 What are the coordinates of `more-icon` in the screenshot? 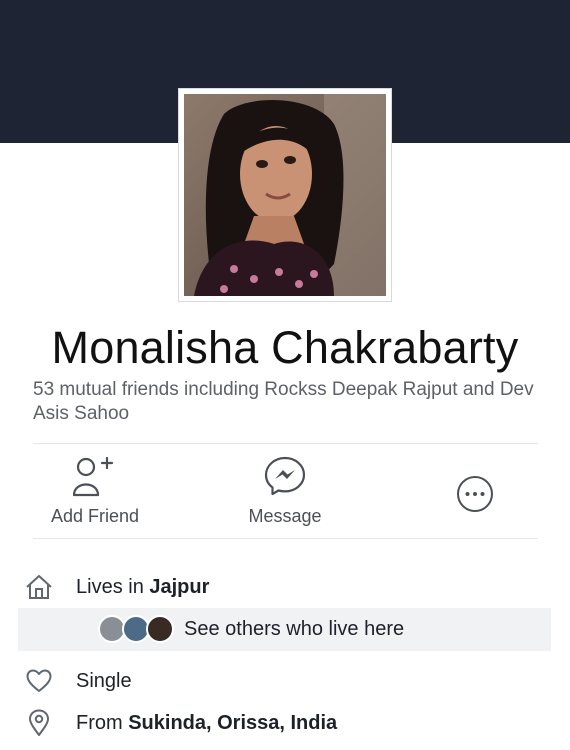 It's located at (475, 494).